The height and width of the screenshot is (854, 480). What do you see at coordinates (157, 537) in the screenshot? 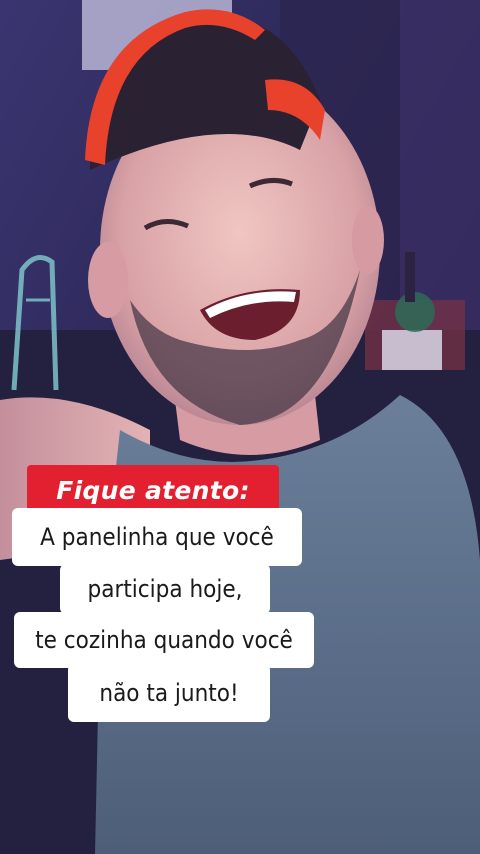
I see `caption-line: A panelinha que você` at bounding box center [157, 537].